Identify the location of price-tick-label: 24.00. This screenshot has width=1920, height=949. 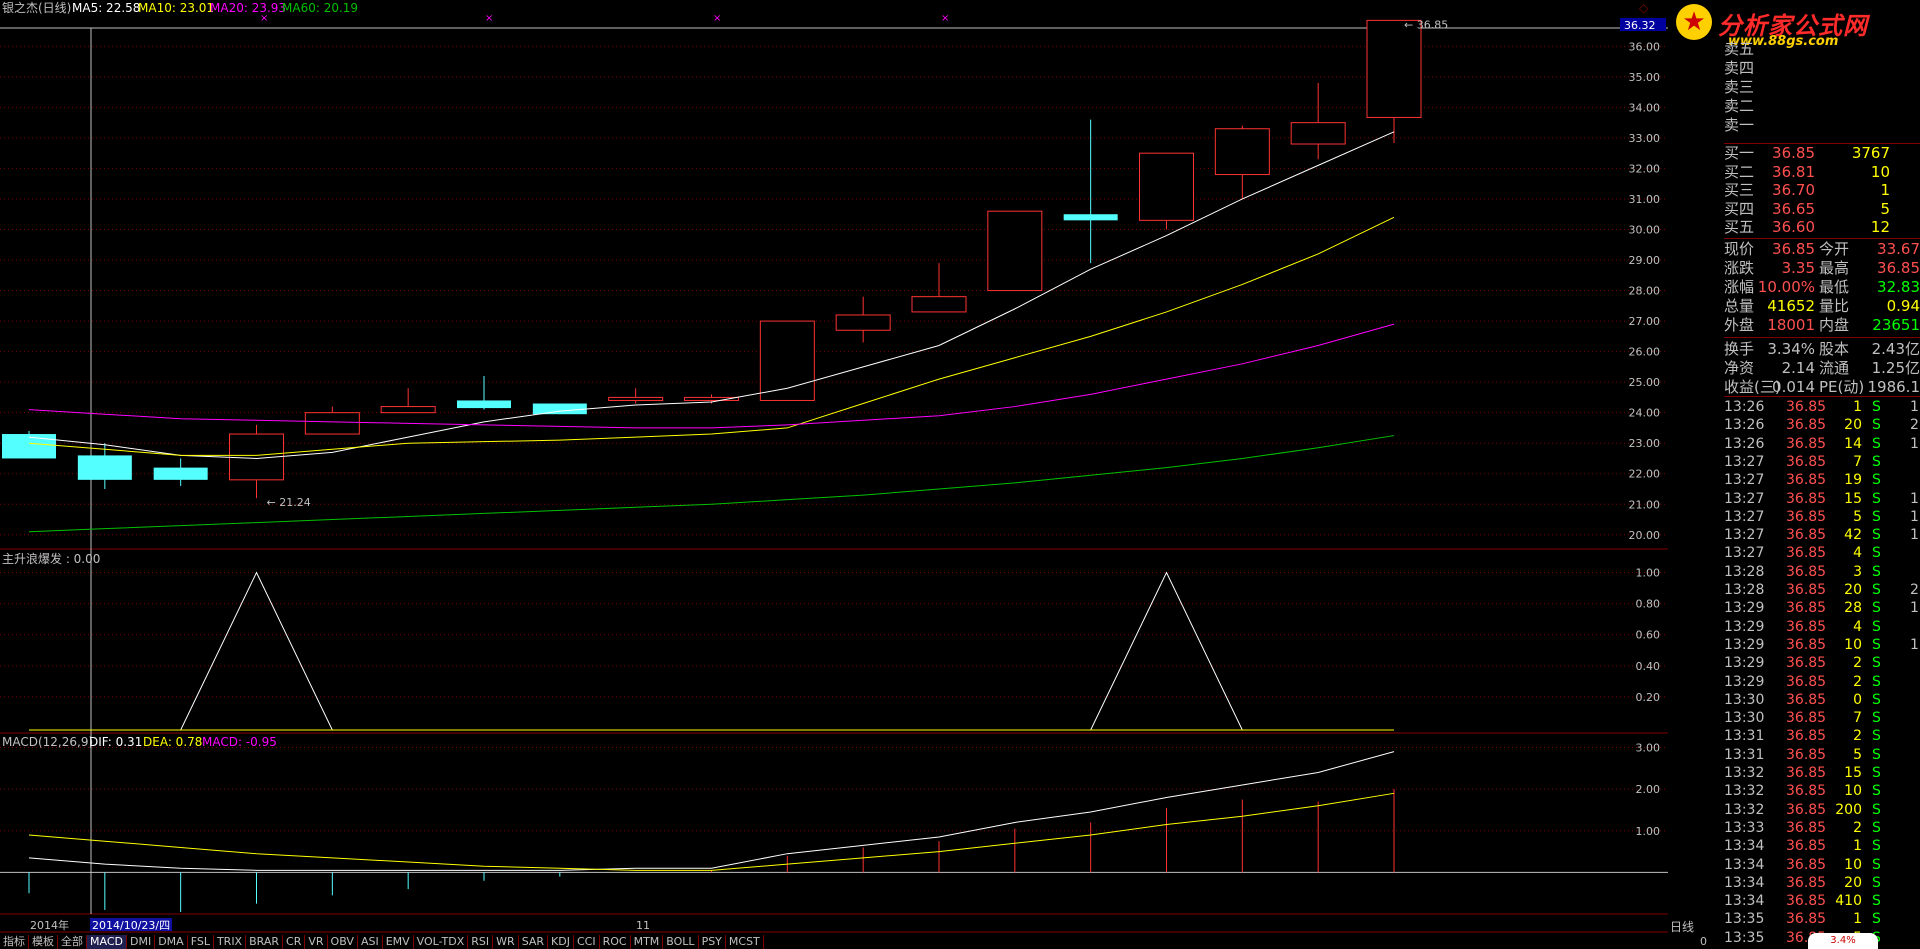
(1645, 413).